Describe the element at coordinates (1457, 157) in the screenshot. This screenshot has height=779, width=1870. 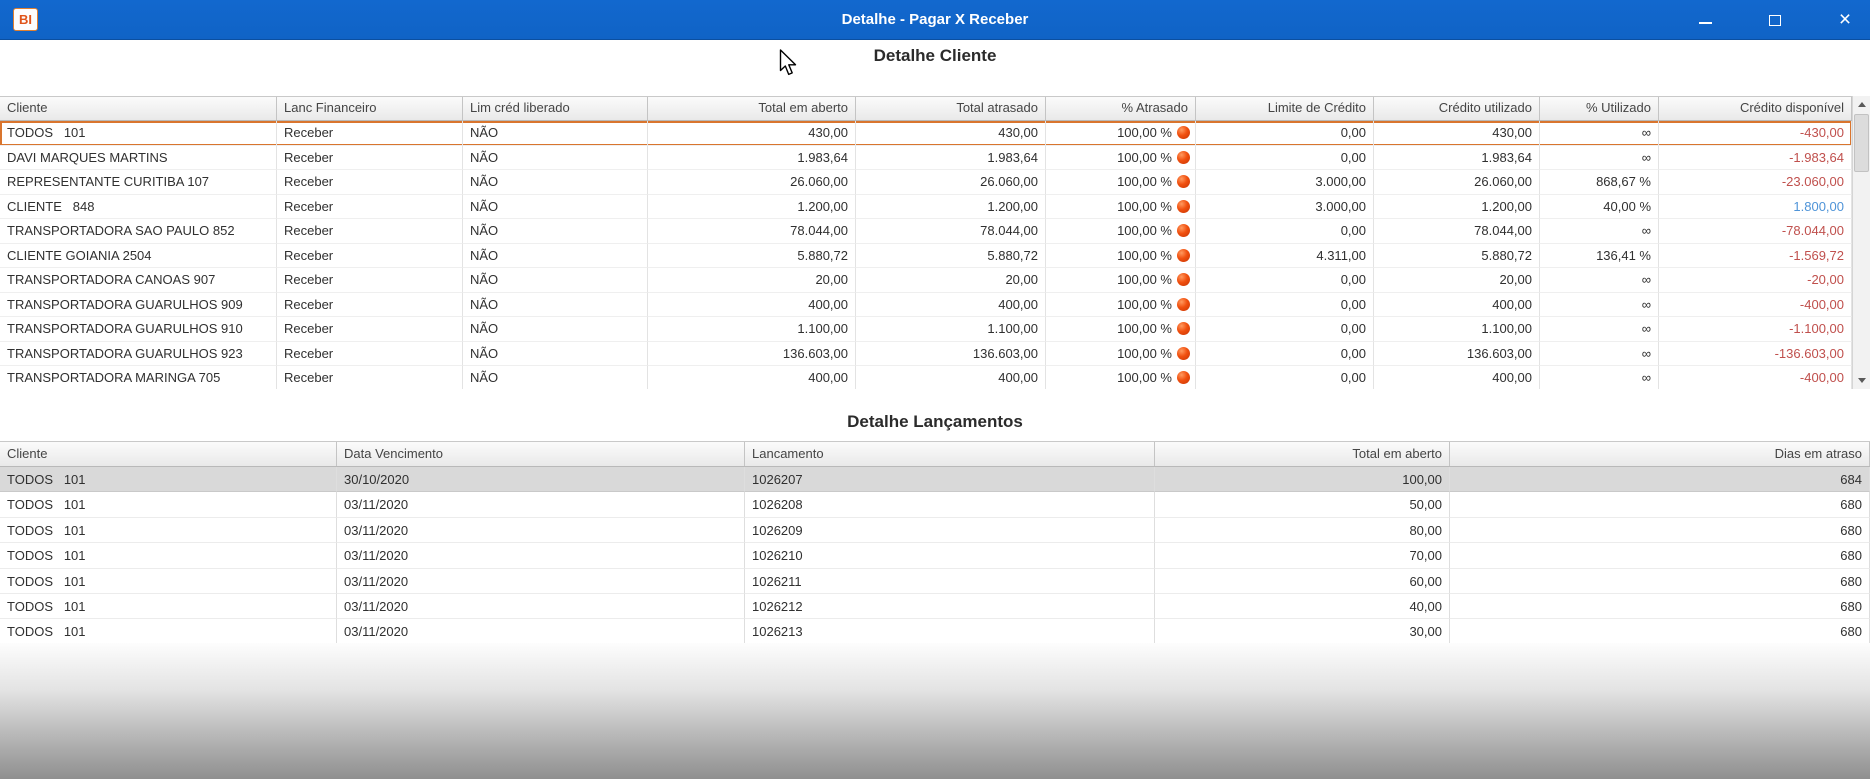
I see `cell-credito-utilizado: 1.983,64` at that location.